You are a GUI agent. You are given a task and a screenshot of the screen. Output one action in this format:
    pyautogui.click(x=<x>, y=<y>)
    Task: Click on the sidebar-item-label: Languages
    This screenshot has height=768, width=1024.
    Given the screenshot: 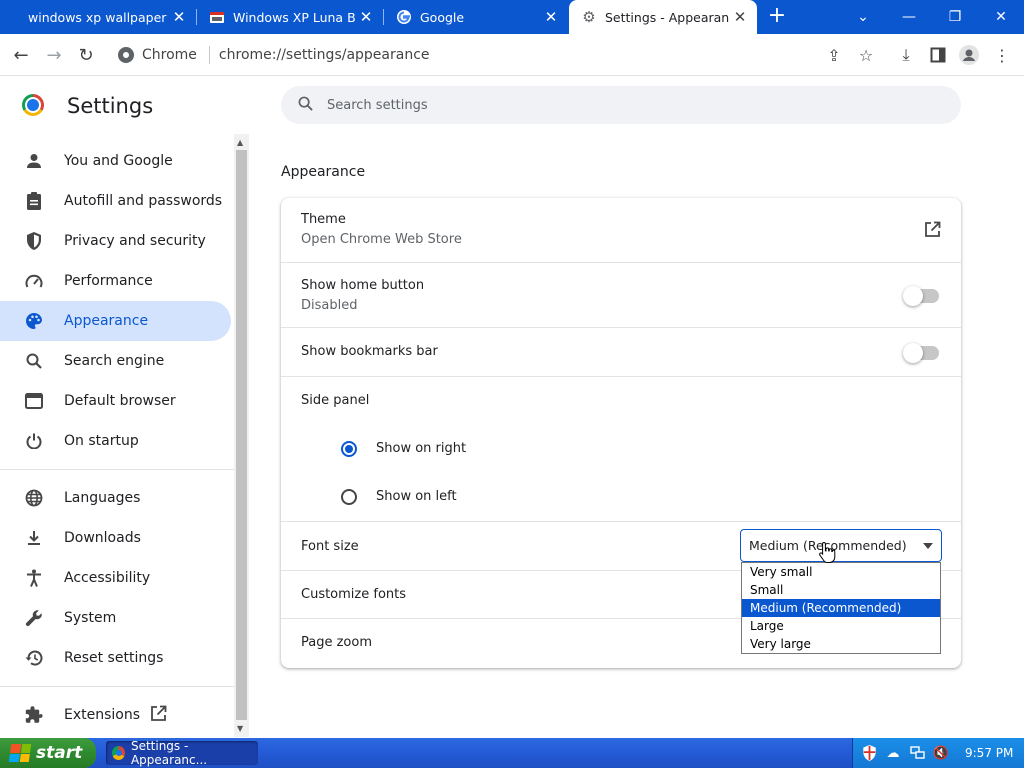 What is the action you would take?
    pyautogui.click(x=102, y=498)
    